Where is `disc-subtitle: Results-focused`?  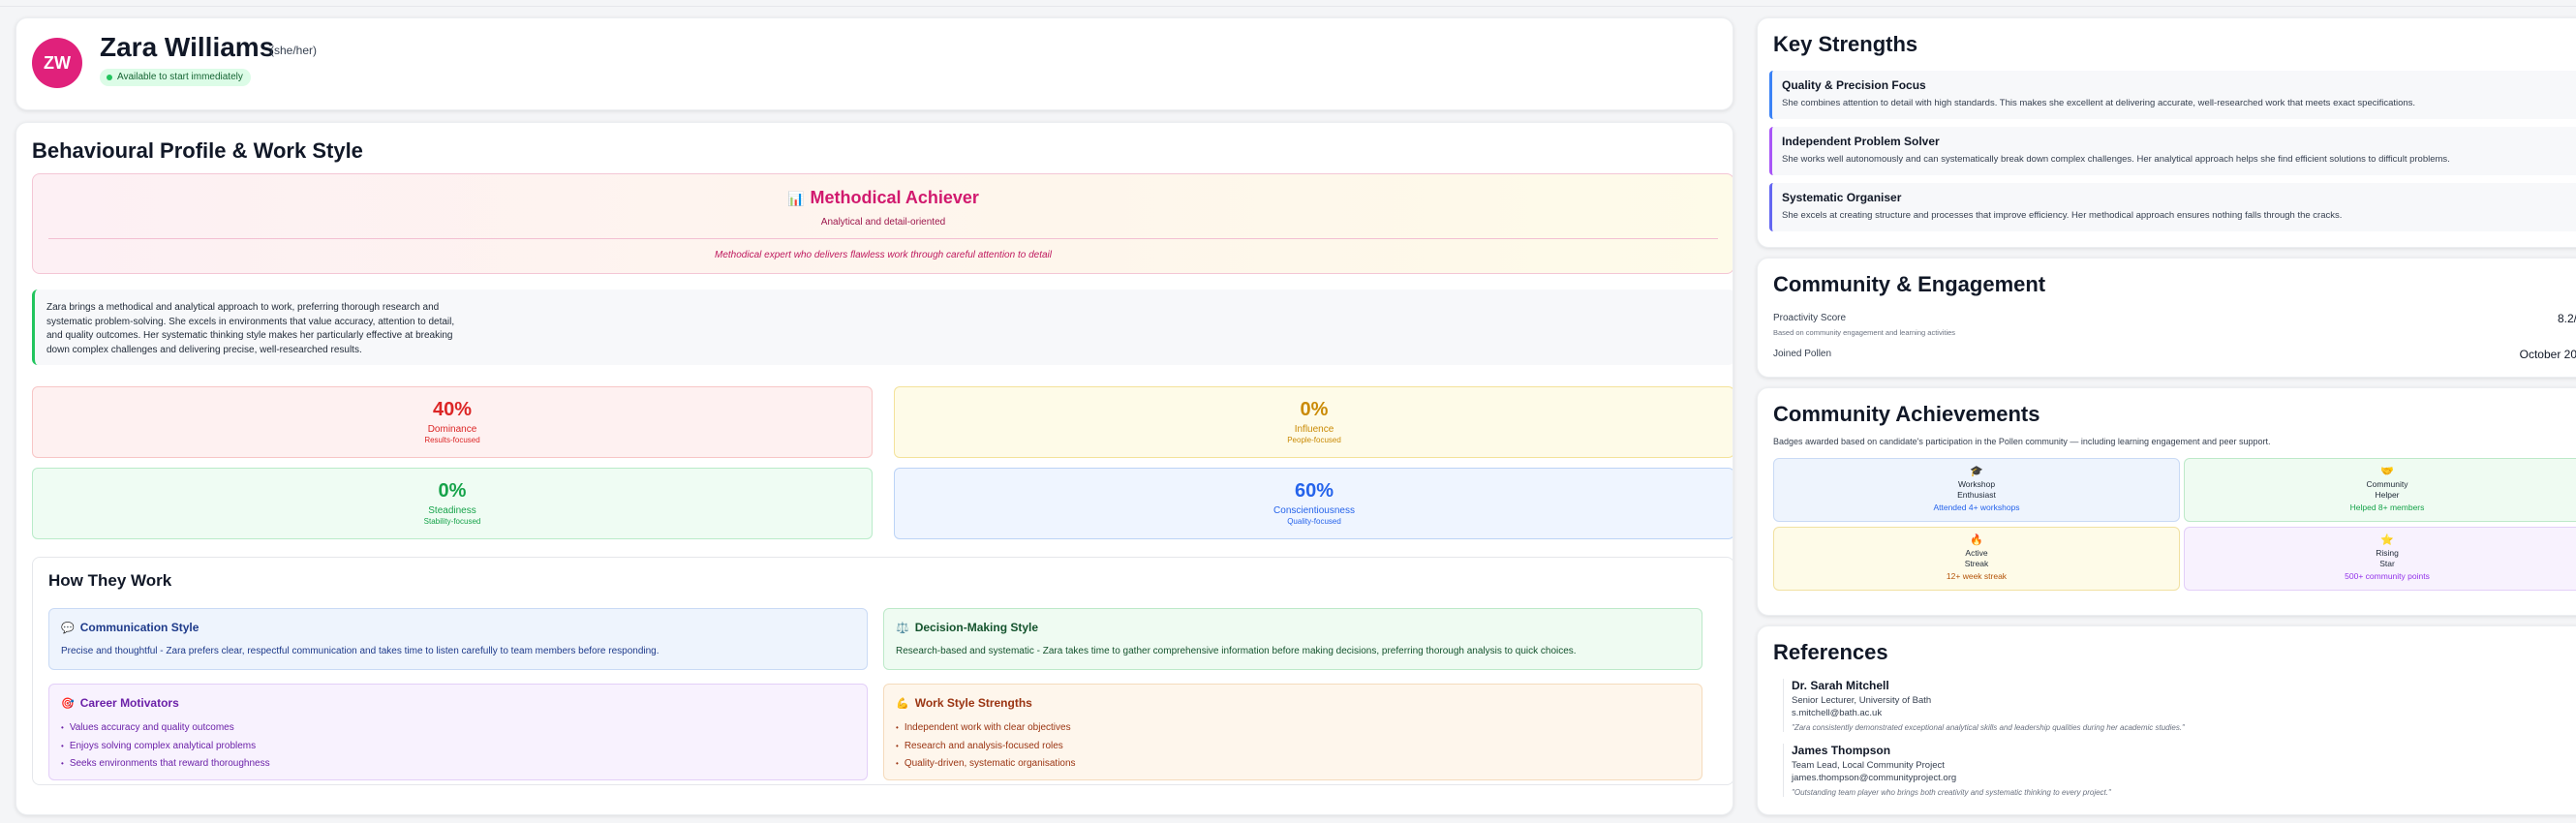 disc-subtitle: Results-focused is located at coordinates (452, 440).